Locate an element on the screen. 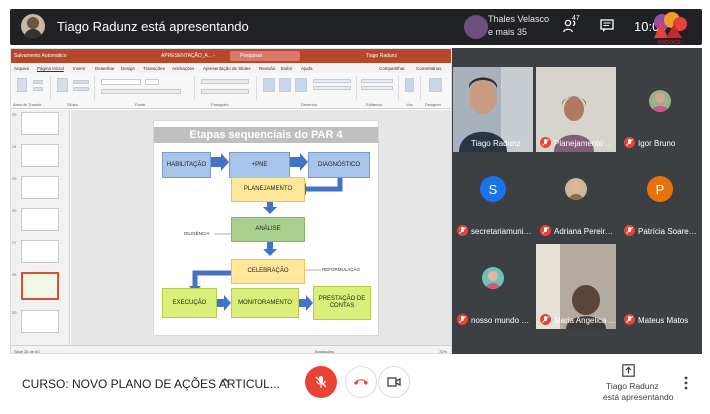 Image resolution: width=710 pixels, height=414 pixels. tab-animacoes: Animações is located at coordinates (183, 68).